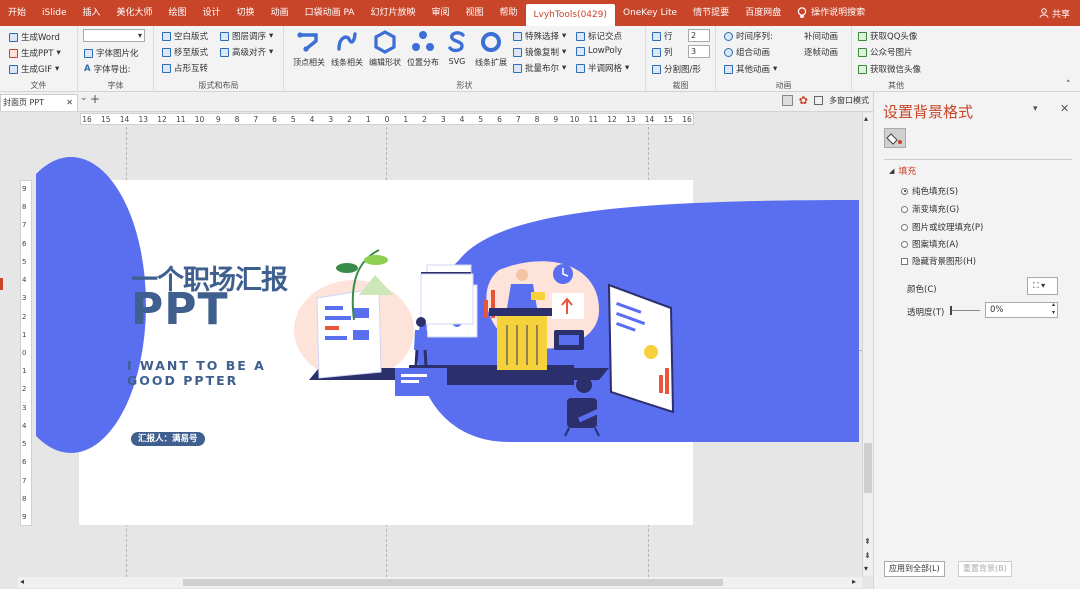 The width and height of the screenshot is (1080, 589). What do you see at coordinates (599, 51) in the screenshot?
I see `lowpoly-button: LowPoly` at bounding box center [599, 51].